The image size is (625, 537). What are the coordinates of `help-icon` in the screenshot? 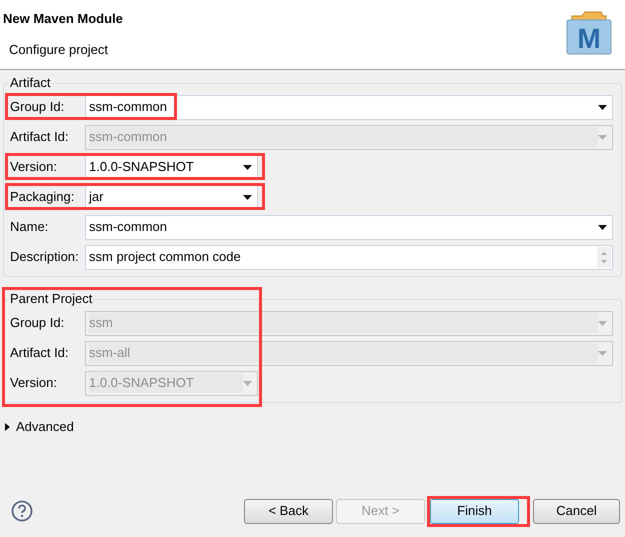 It's located at (22, 511).